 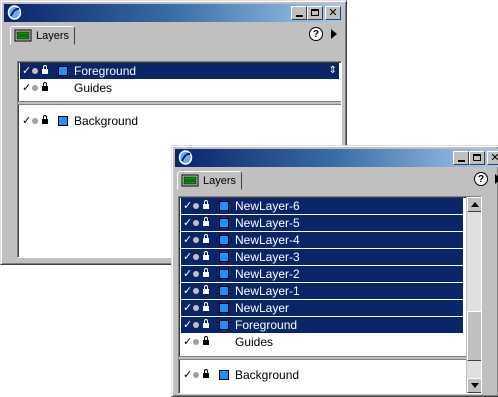 I want to click on layer-row: ✓ NewLayer-3, so click(x=322, y=257).